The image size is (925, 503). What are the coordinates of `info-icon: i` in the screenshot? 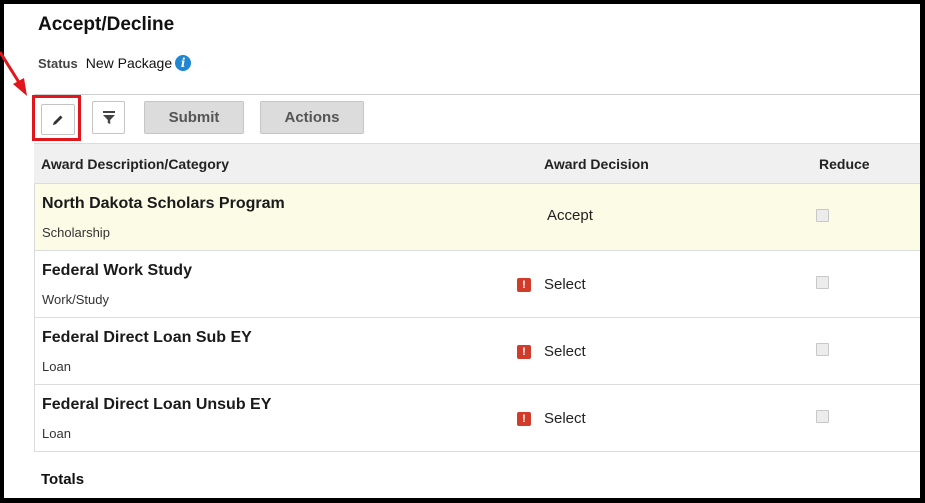 It's located at (183, 63).